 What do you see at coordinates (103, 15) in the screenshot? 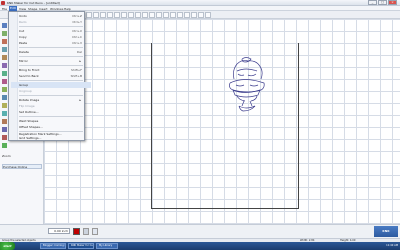
I see `print-icon` at bounding box center [103, 15].